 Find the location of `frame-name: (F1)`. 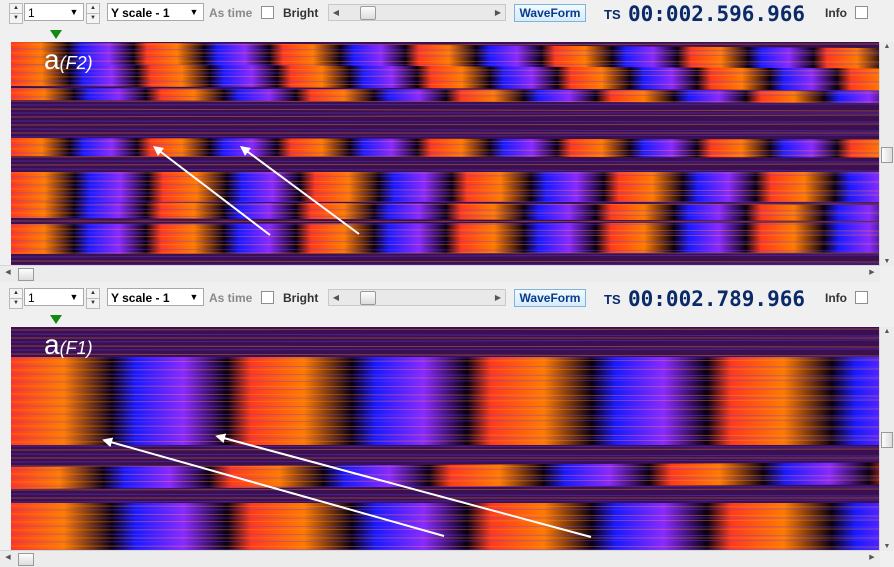

frame-name: (F1) is located at coordinates (76, 348).